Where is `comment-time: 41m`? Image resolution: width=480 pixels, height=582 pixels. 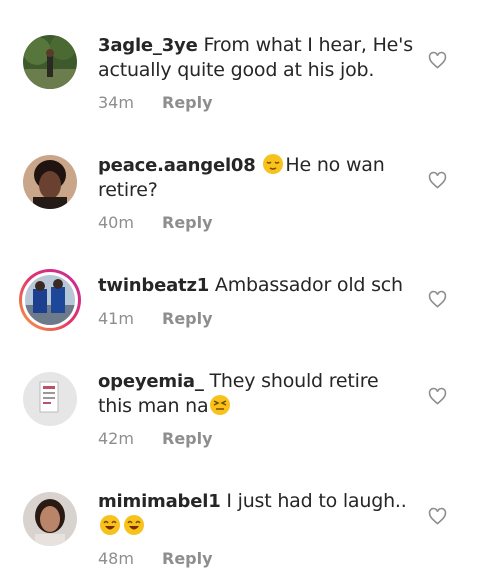
comment-time: 41m is located at coordinates (116, 318).